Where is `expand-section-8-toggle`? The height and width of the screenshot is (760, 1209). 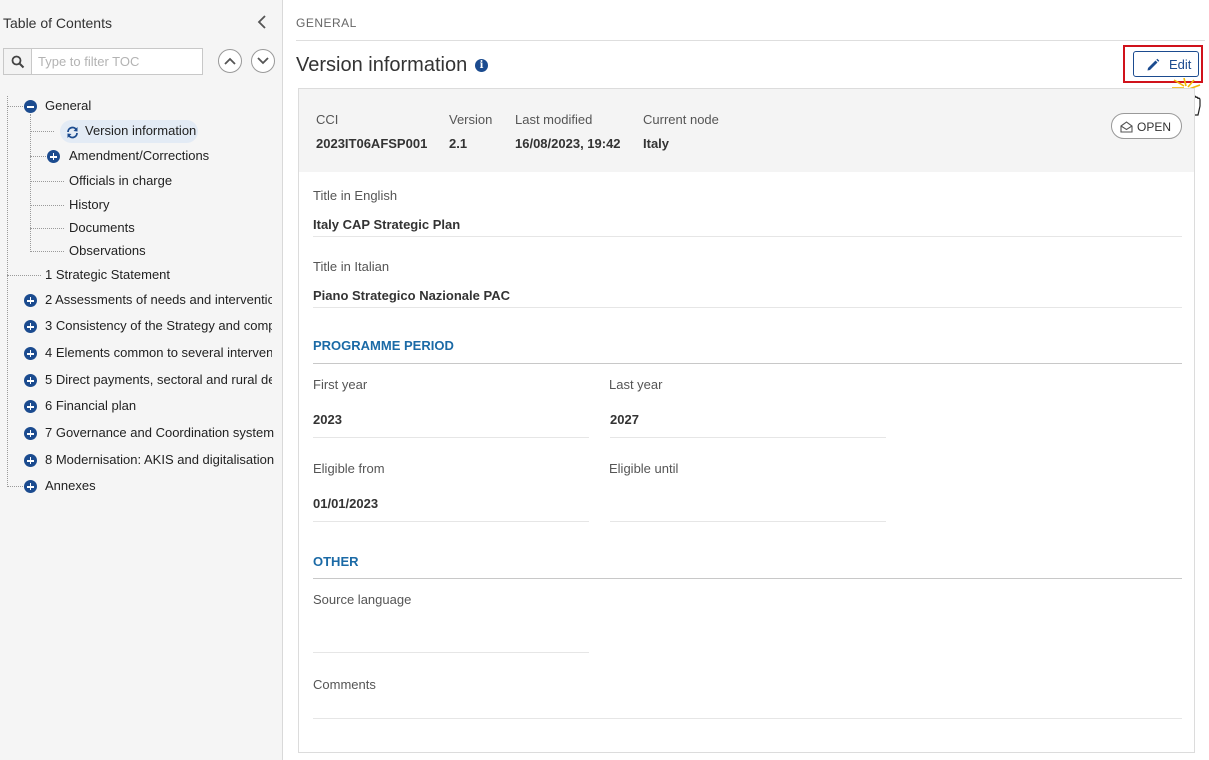
expand-section-8-toggle is located at coordinates (30, 460).